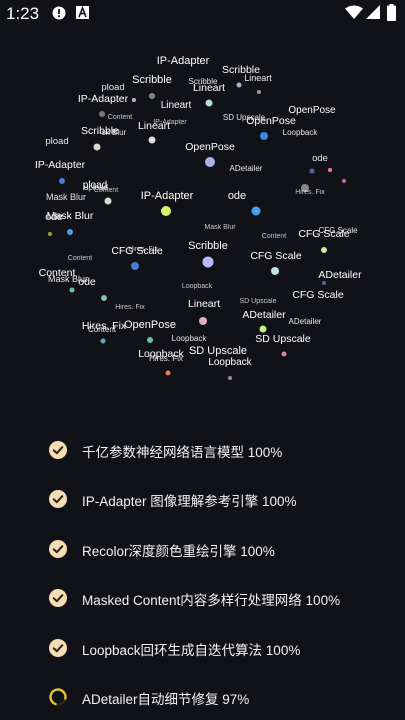 The height and width of the screenshot is (720, 405). Describe the element at coordinates (211, 600) in the screenshot. I see `task-label: Masked Content内容多样行处理网络 100%` at that location.